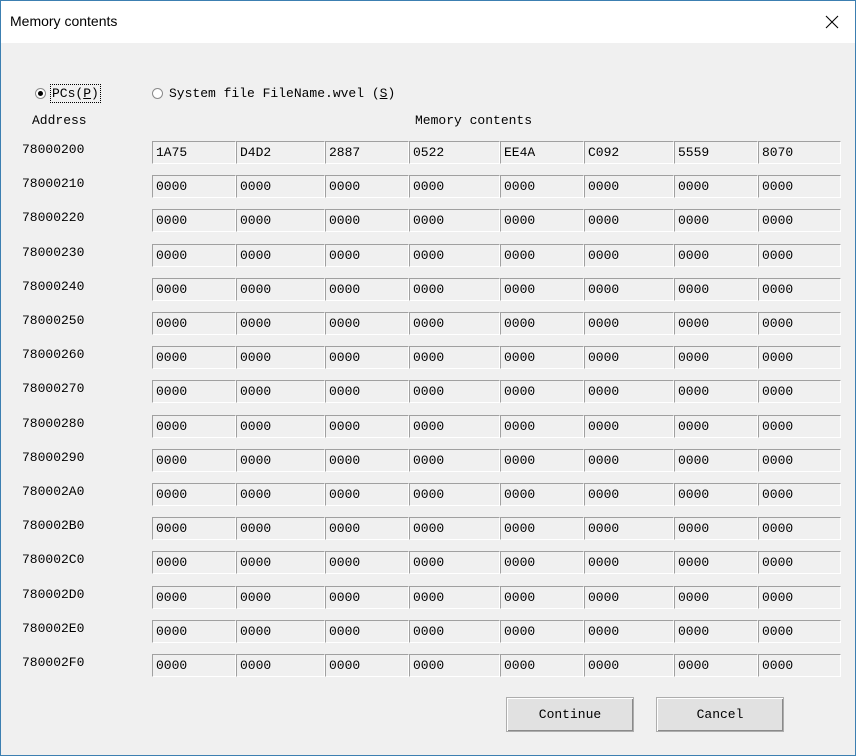 Image resolution: width=856 pixels, height=756 pixels. I want to click on memory-cell: 1A75, so click(194, 152).